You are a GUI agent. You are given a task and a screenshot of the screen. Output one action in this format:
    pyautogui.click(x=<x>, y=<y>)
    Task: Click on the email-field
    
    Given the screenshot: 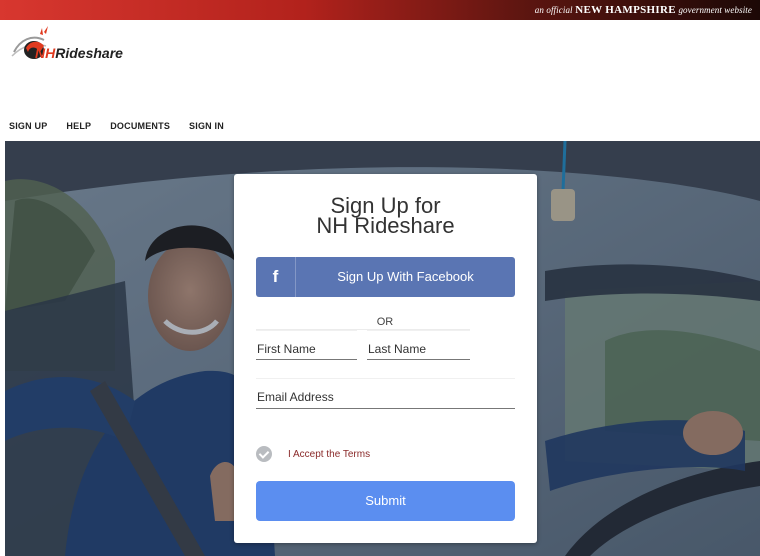 What is the action you would take?
    pyautogui.click(x=385, y=397)
    